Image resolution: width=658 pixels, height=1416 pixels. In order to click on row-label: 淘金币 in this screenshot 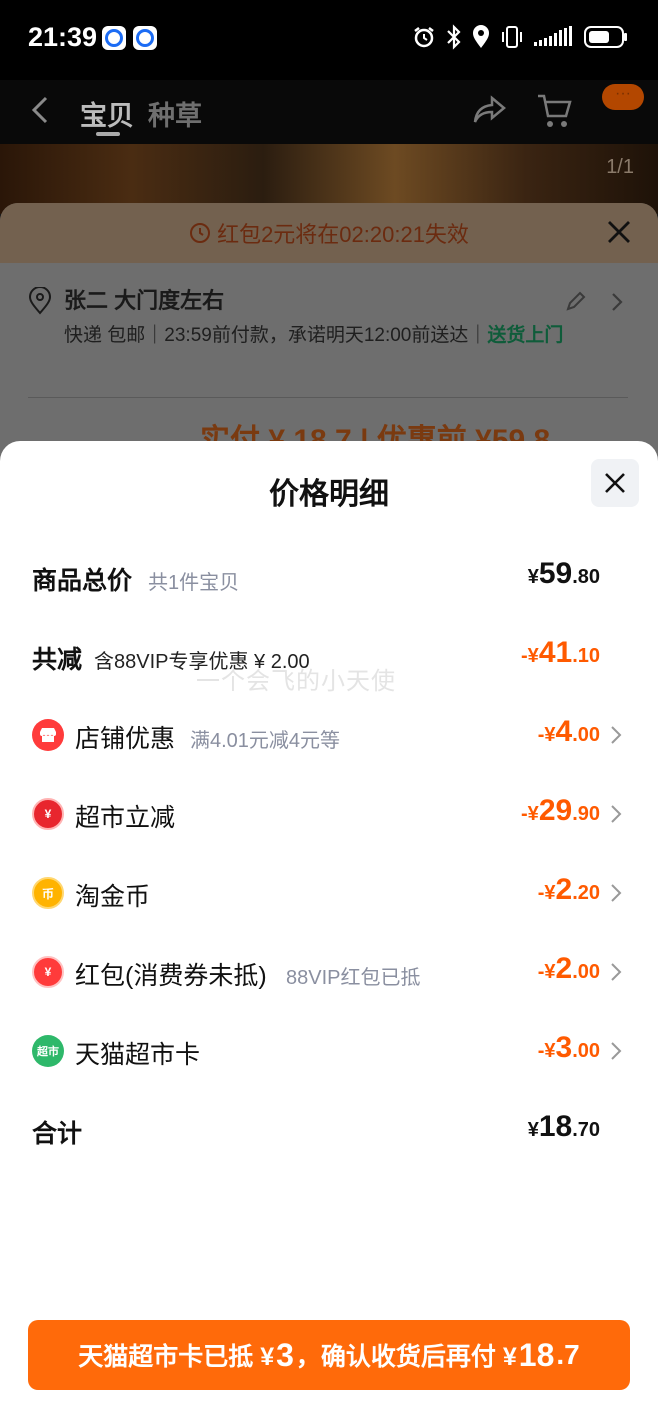, I will do `click(113, 897)`.